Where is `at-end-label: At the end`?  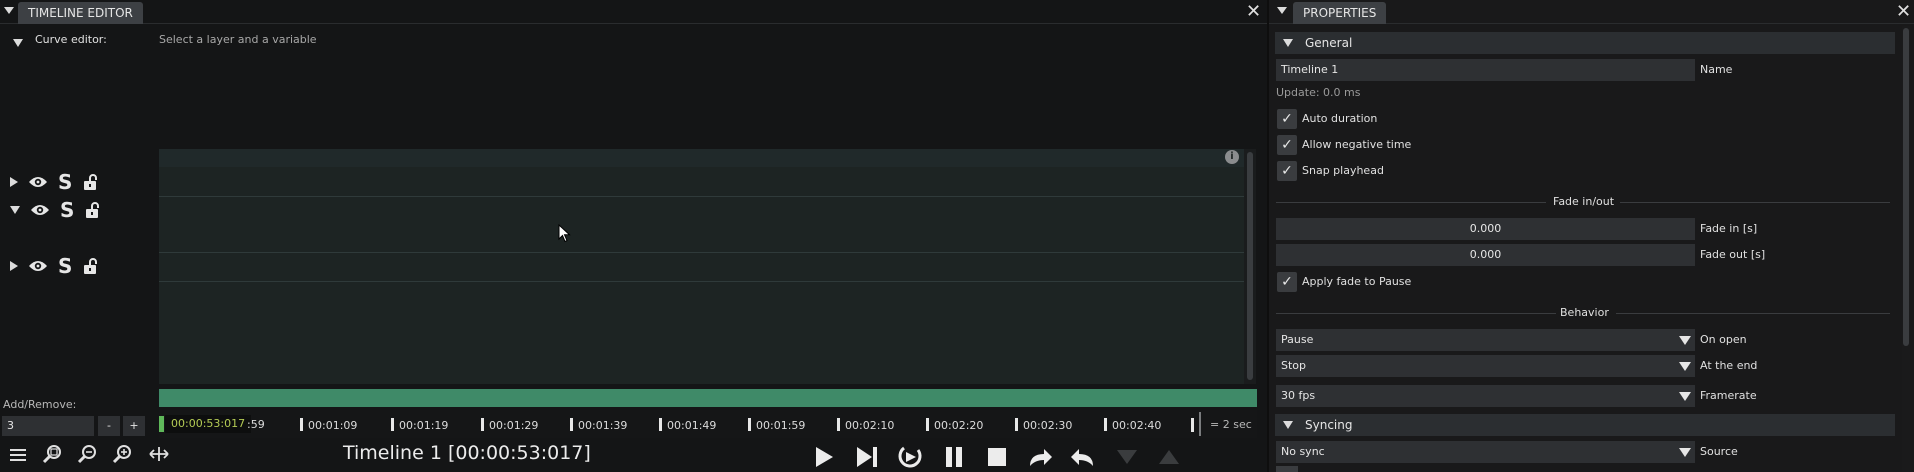 at-end-label: At the end is located at coordinates (1729, 365).